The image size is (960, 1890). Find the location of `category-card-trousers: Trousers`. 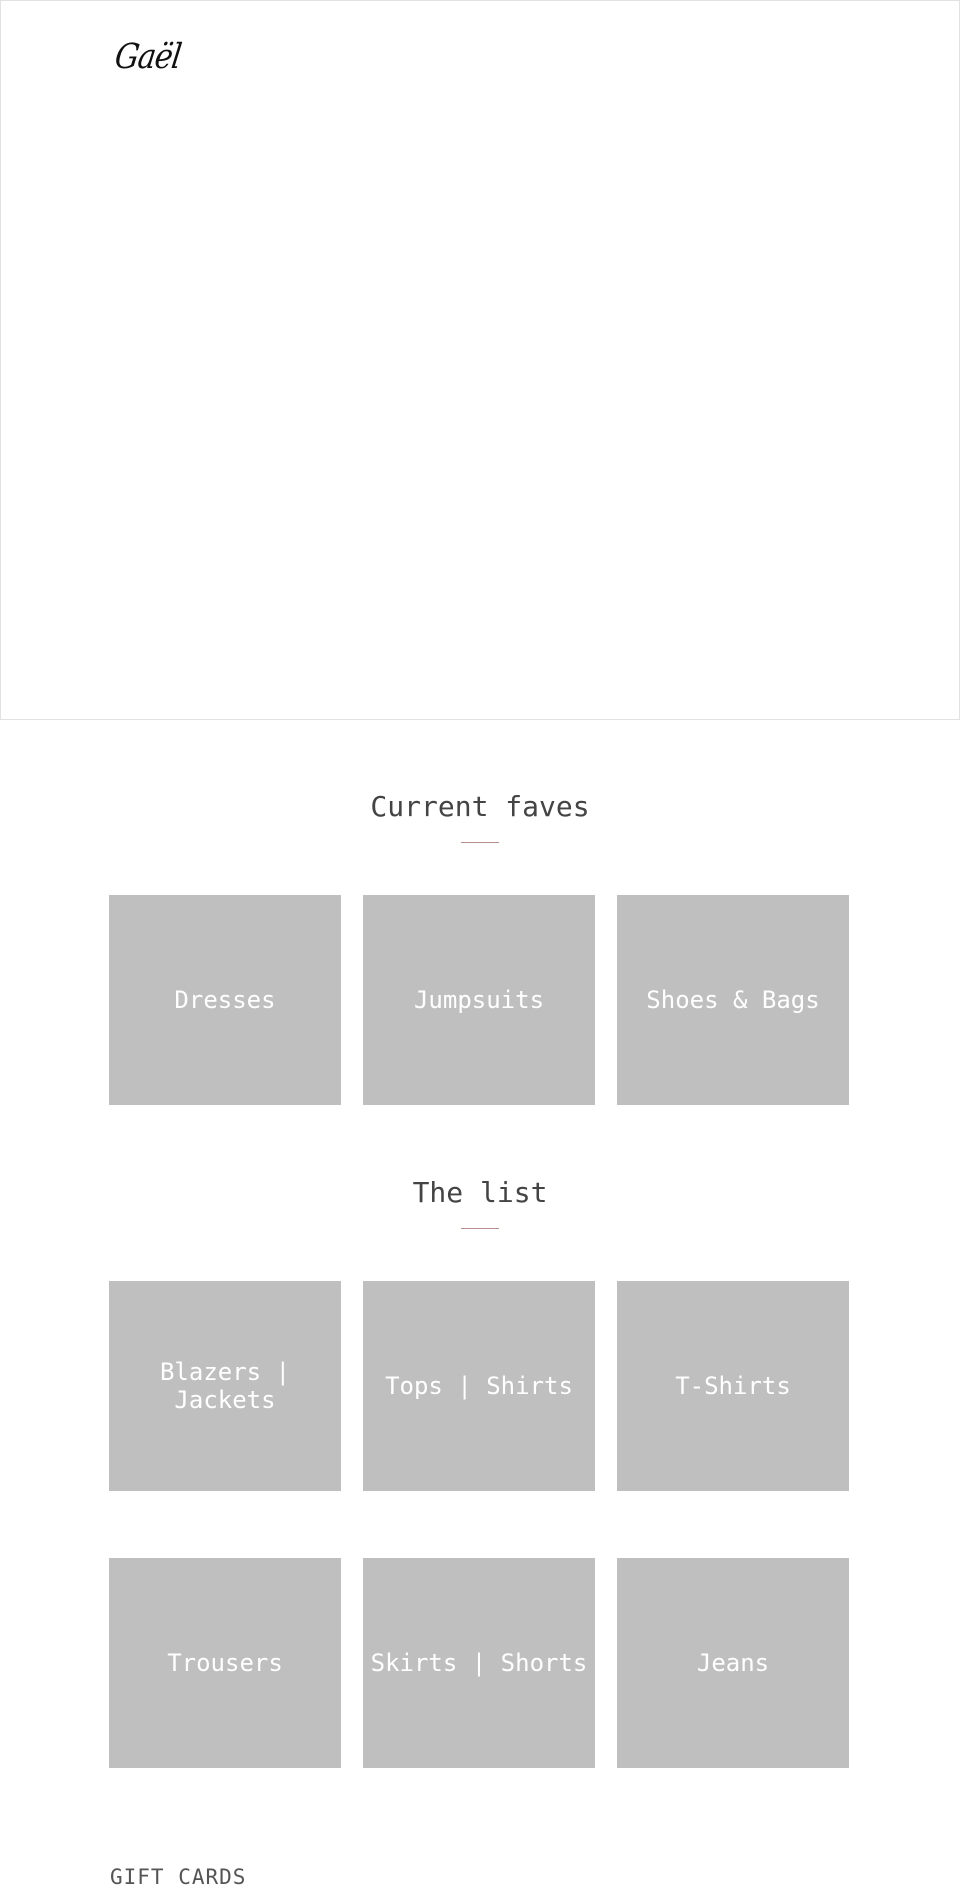

category-card-trousers: Trousers is located at coordinates (225, 1663).